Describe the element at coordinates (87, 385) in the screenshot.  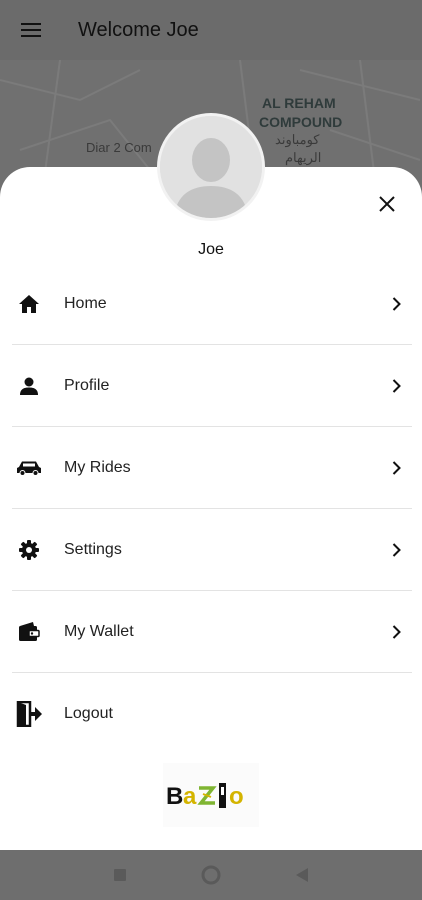
I see `menu-item-label: Profile` at that location.